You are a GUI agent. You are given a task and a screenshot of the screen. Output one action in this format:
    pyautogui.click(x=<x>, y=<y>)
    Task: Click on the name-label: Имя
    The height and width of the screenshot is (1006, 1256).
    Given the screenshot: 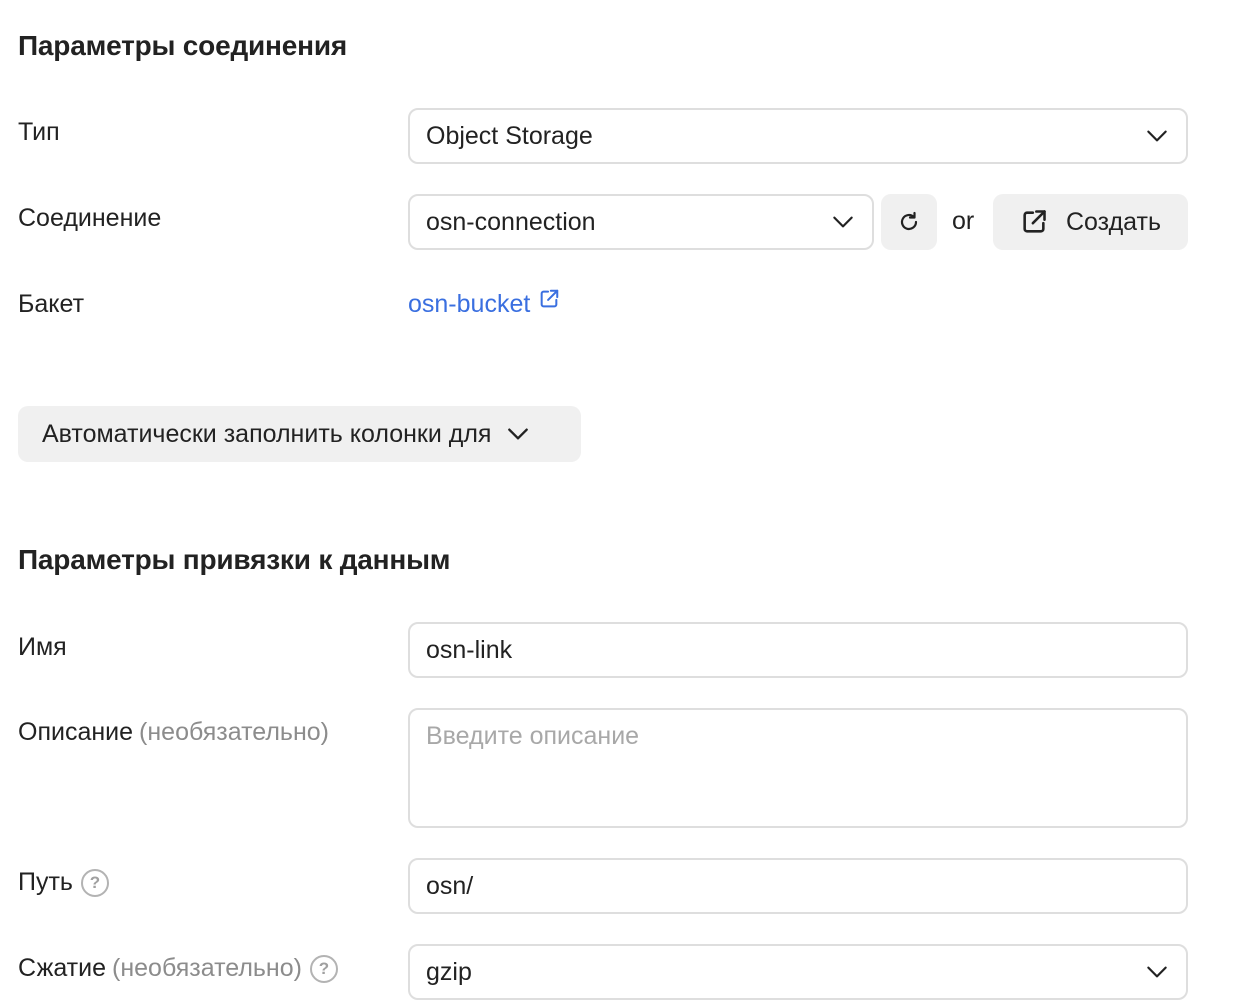 What is the action you would take?
    pyautogui.click(x=42, y=647)
    